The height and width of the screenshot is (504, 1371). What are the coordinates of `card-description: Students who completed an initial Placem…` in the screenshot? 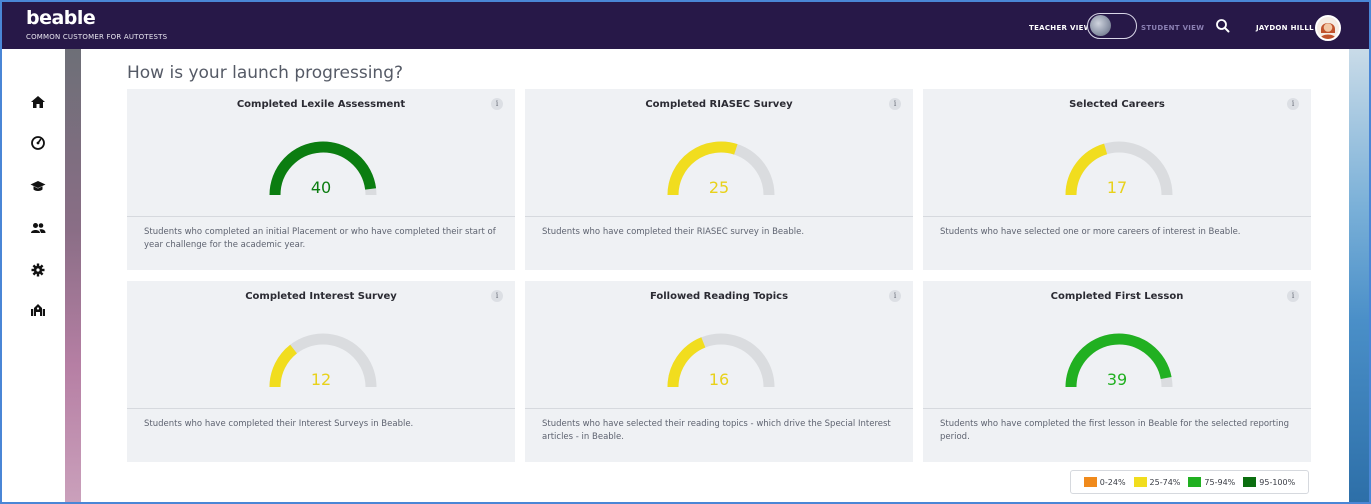 It's located at (320, 238).